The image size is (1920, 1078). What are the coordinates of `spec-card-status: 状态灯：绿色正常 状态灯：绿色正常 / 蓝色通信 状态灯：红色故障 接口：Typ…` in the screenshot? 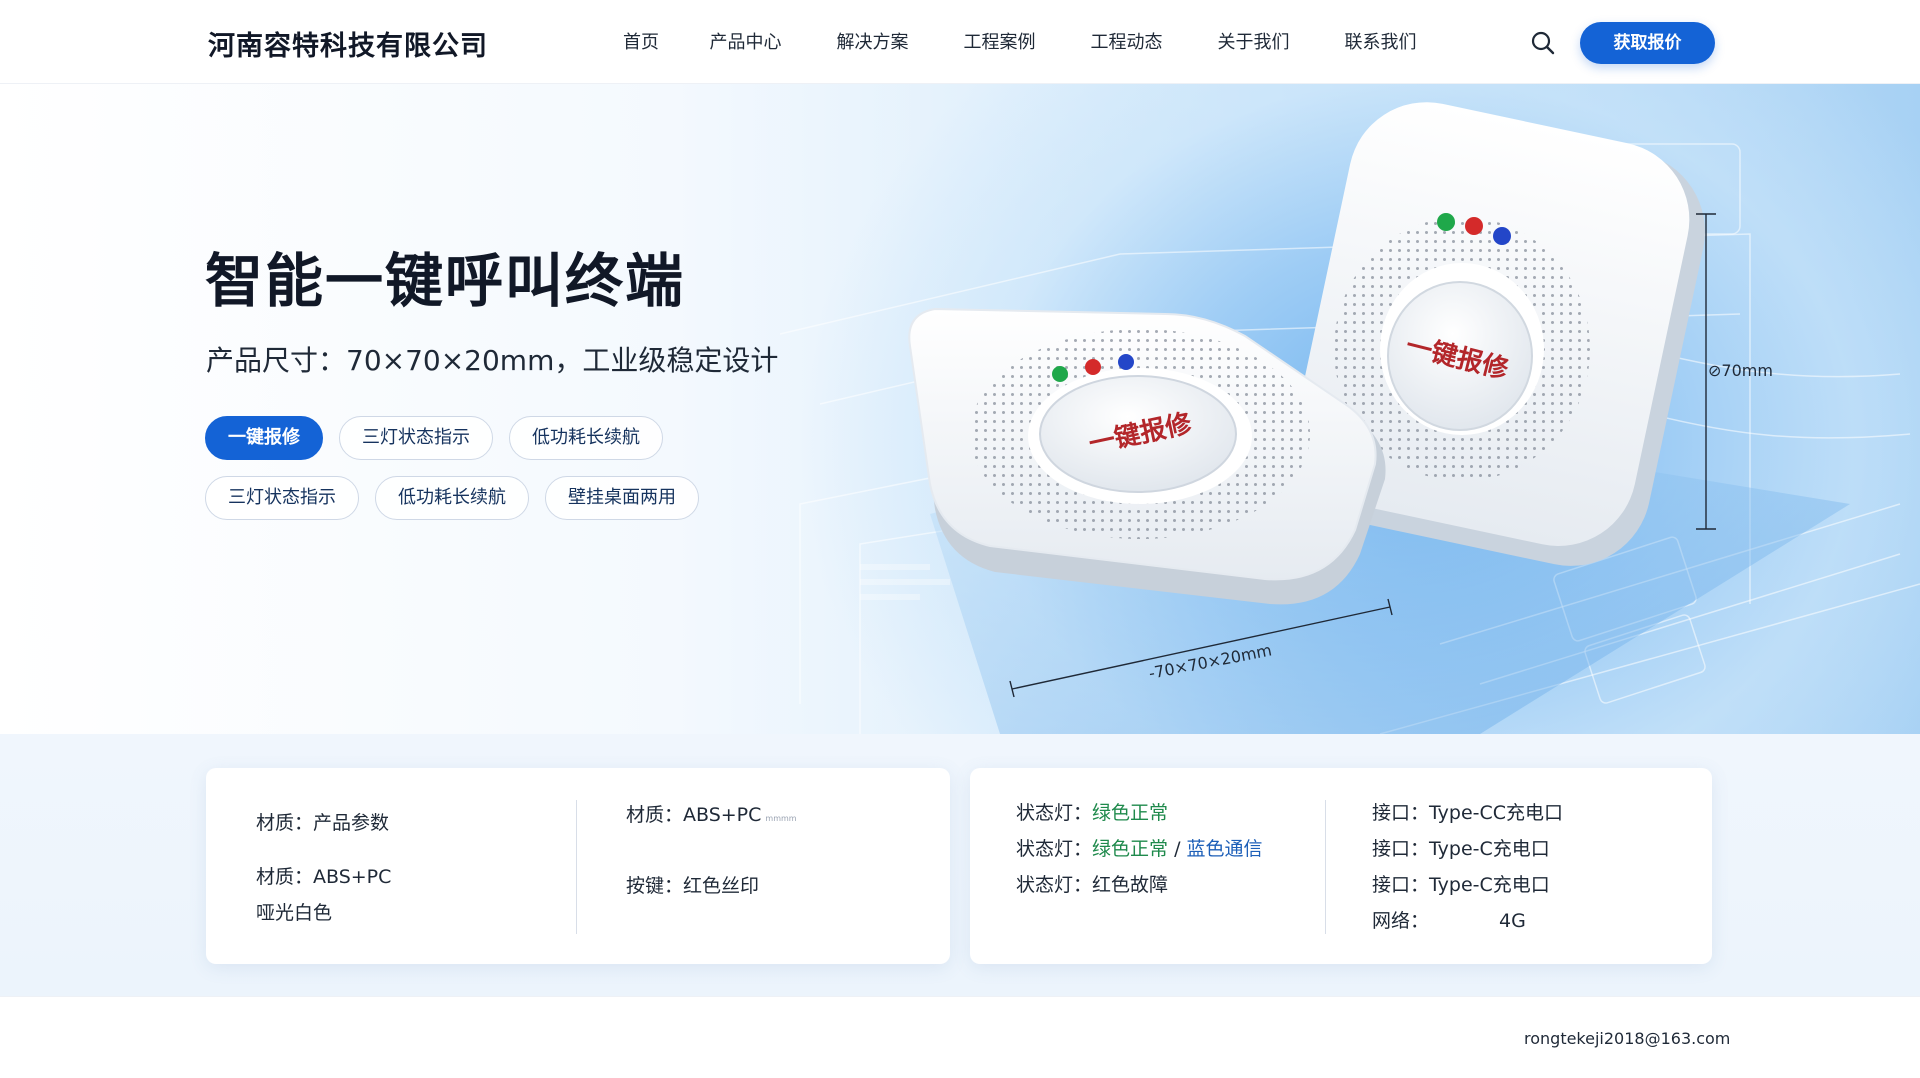 It's located at (1341, 866).